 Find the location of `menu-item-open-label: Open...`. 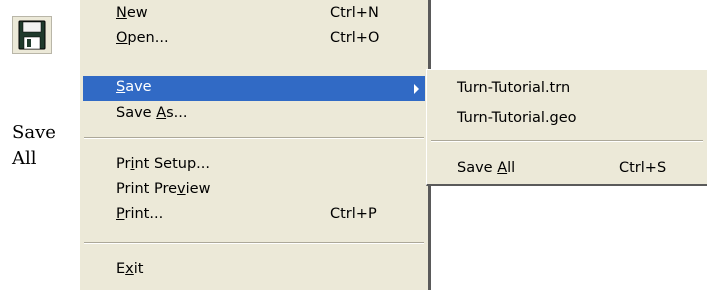

menu-item-open-label: Open... is located at coordinates (142, 38).